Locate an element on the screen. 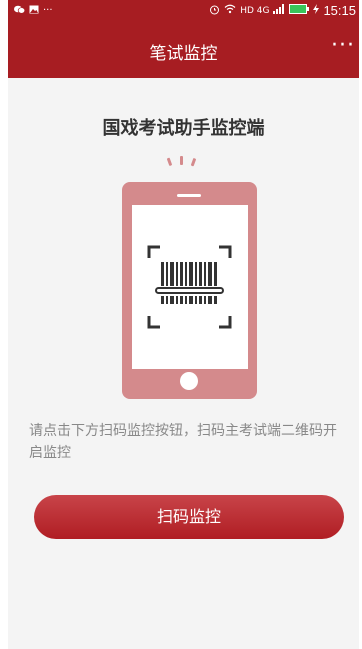 Image resolution: width=362 pixels, height=649 pixels. notification-icons: ··· is located at coordinates (33, 10).